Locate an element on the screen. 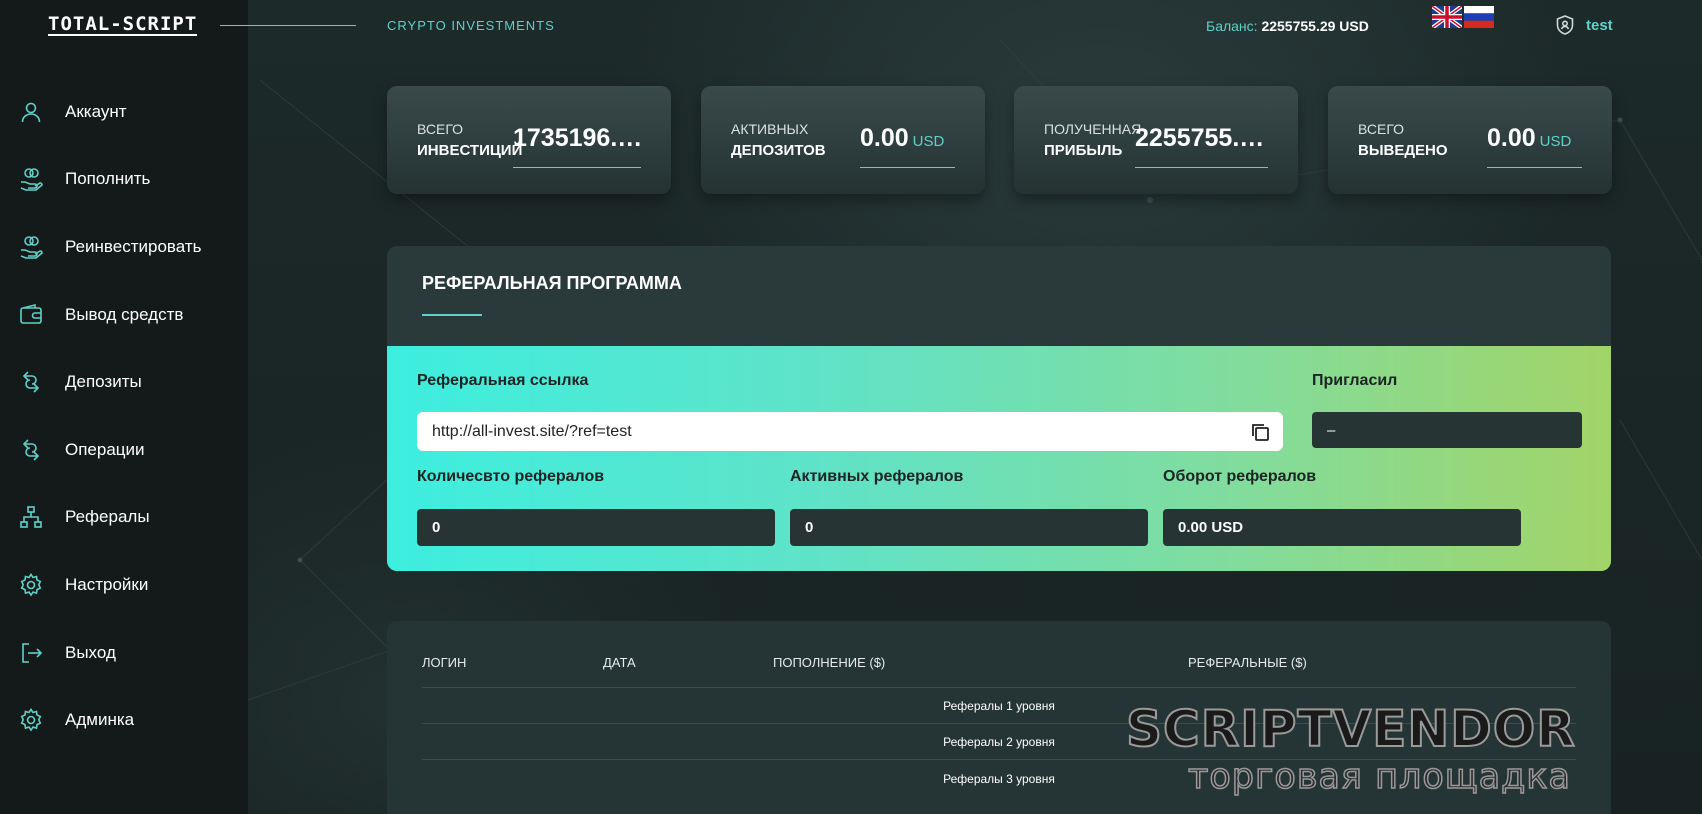 The width and height of the screenshot is (1702, 814). username: test is located at coordinates (1599, 25).